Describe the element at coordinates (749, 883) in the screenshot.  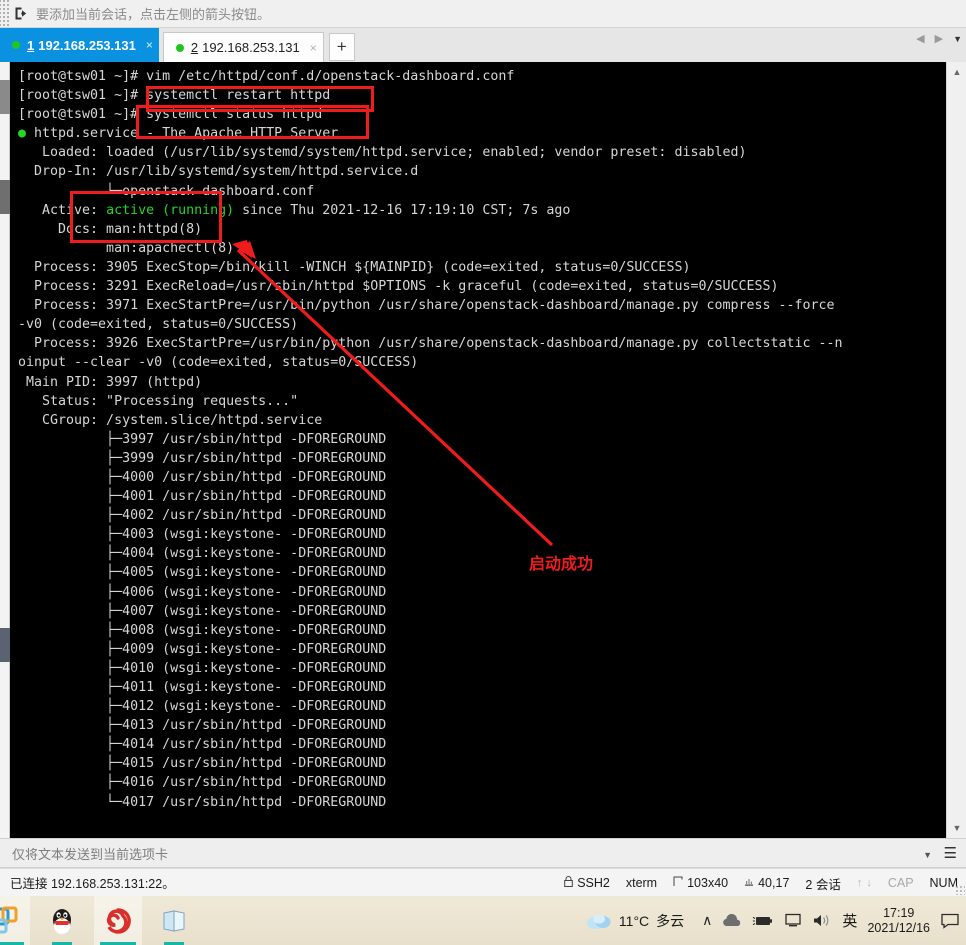
I see `cursor-icon` at that location.